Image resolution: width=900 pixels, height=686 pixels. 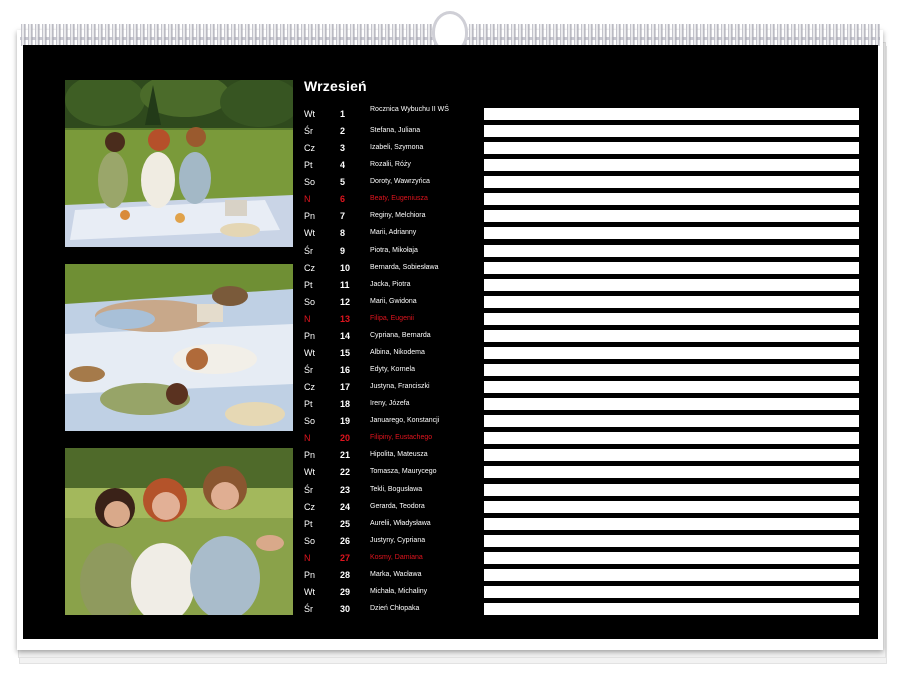 I want to click on day-row: Wt 1 Rocznica Wybuchu II WŚ, so click(x=582, y=114).